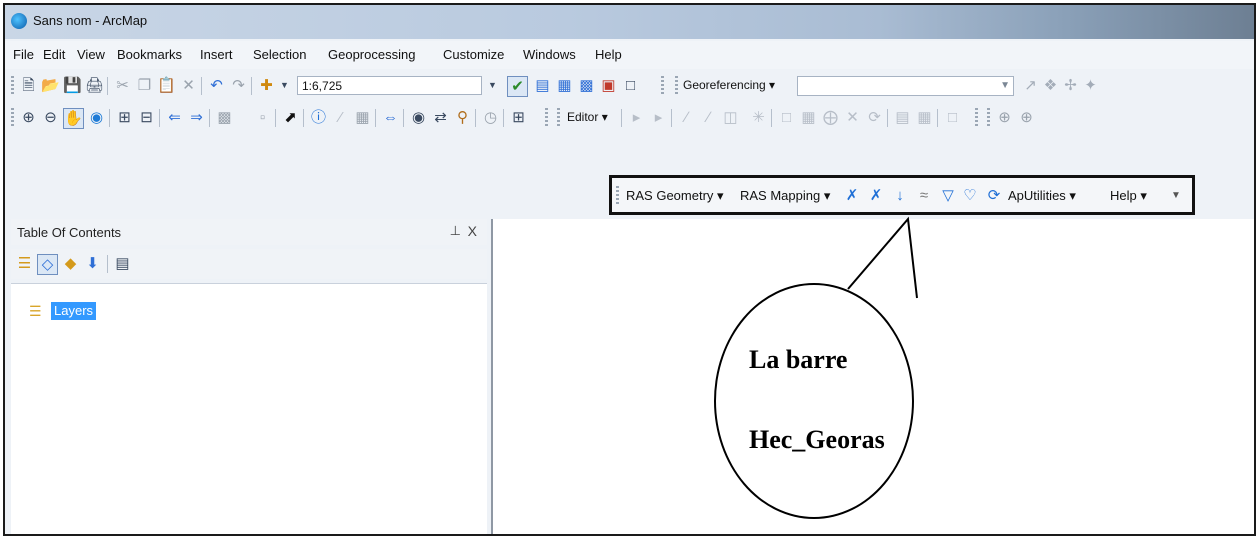  Describe the element at coordinates (73, 118) in the screenshot. I see `pan-hand-icon: ✋` at that location.